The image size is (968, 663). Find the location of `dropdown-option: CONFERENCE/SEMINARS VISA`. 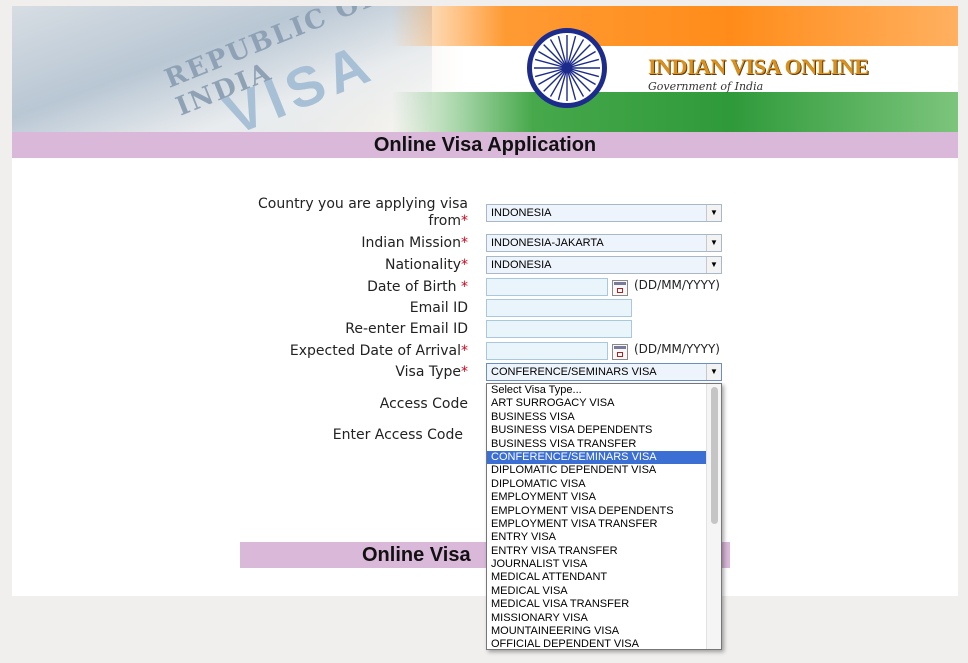

dropdown-option: CONFERENCE/SEMINARS VISA is located at coordinates (604, 457).